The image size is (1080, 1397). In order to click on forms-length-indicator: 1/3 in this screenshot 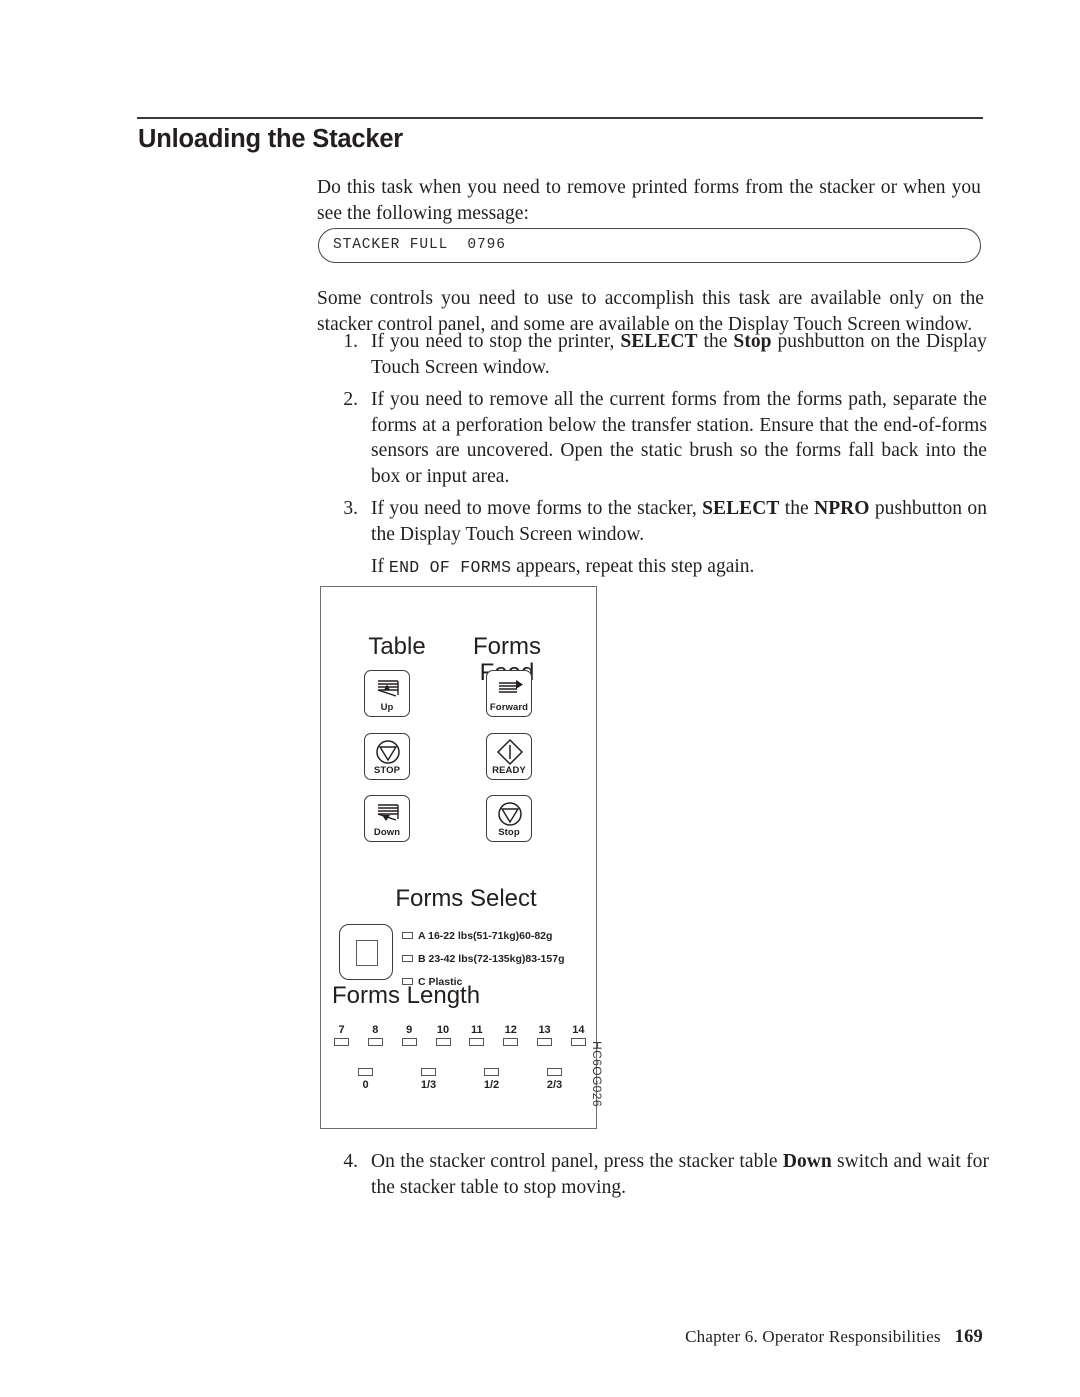, I will do `click(428, 1079)`.